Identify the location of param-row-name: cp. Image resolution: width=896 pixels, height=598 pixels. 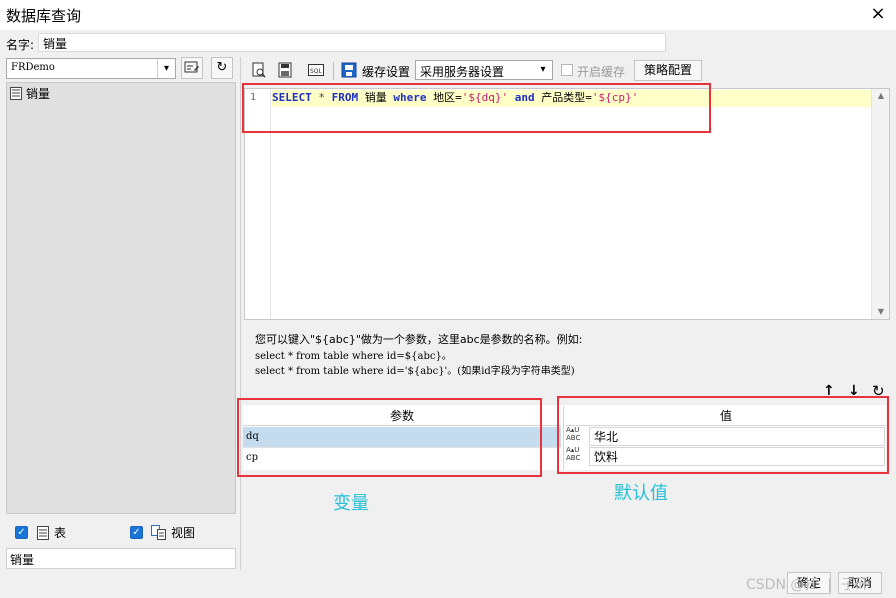
(402, 457).